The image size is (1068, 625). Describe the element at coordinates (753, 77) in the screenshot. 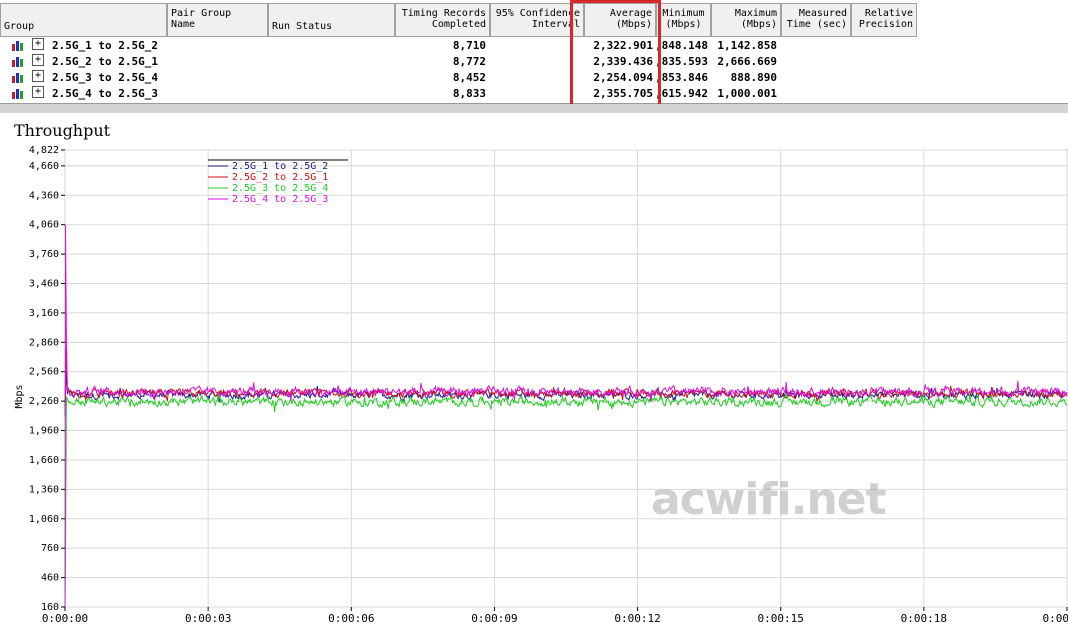

I see `maximum-value: 888.890` at that location.